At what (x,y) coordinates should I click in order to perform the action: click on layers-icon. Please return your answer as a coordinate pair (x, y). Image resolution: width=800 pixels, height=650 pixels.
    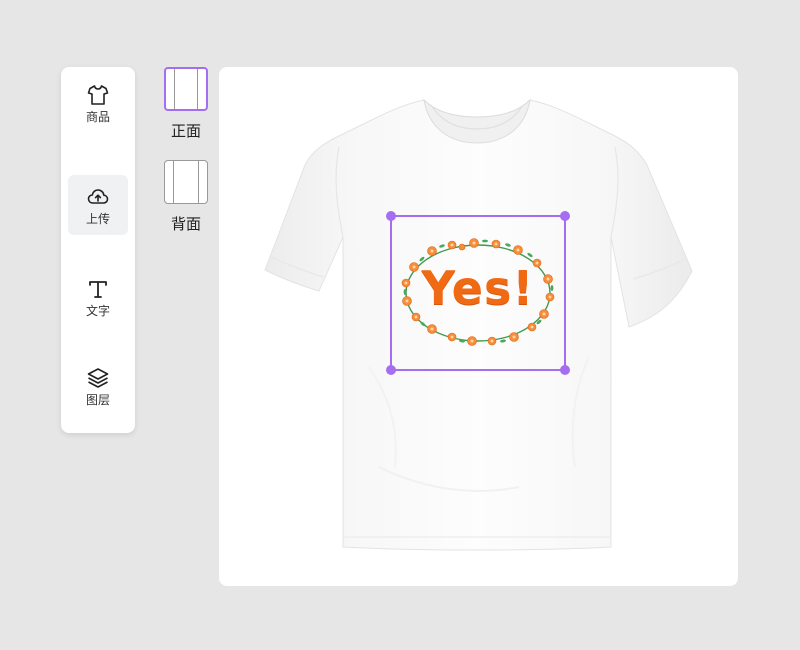
    Looking at the image, I should click on (98, 377).